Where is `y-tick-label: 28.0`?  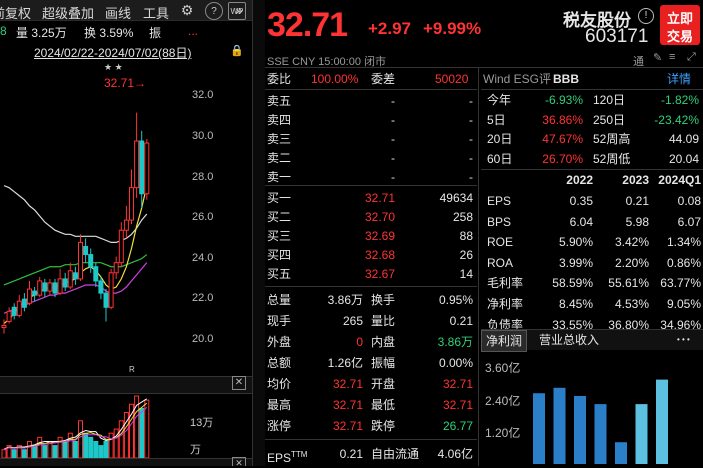 y-tick-label: 28.0 is located at coordinates (203, 176).